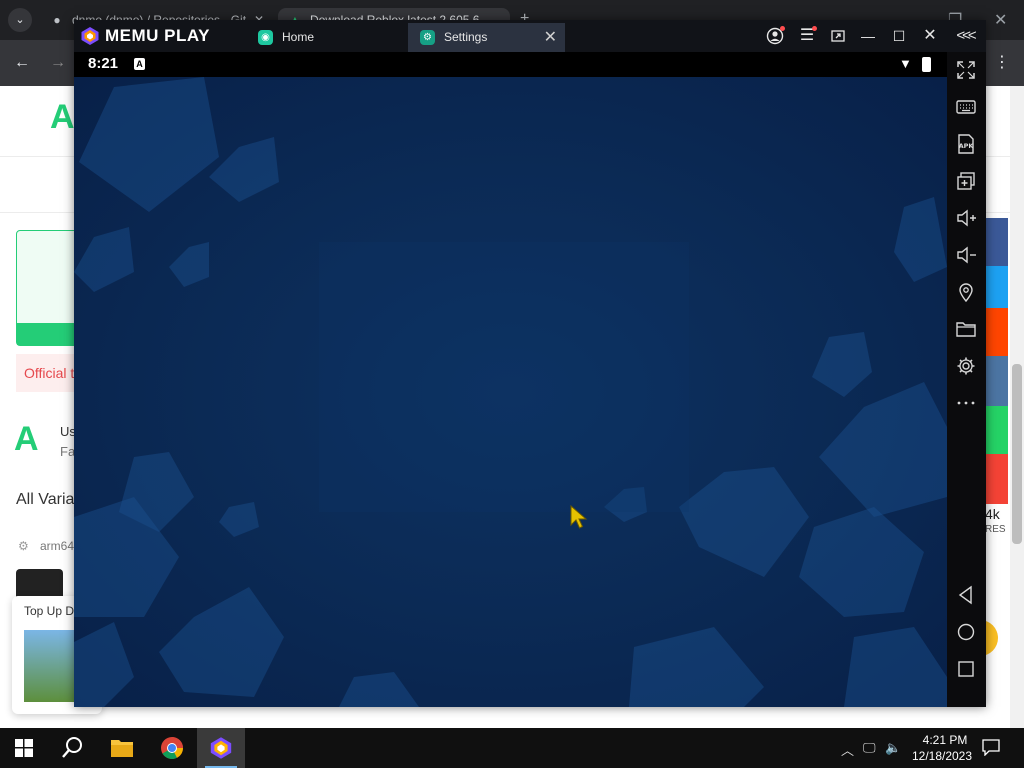 The height and width of the screenshot is (768, 1024). Describe the element at coordinates (997, 242) in the screenshot. I see `facebook-share-icon` at that location.